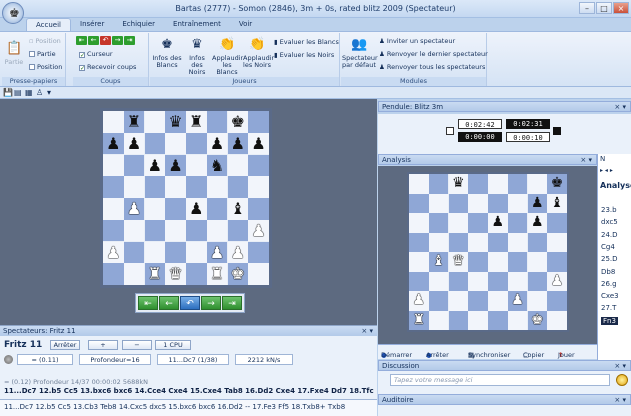  What do you see at coordinates (609, 259) in the screenshot?
I see `notation-move: 25.D` at bounding box center [609, 259].